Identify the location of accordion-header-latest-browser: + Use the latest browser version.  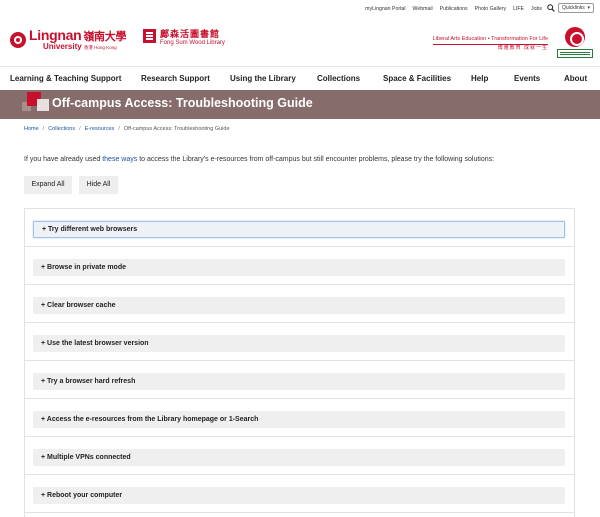
(299, 343).